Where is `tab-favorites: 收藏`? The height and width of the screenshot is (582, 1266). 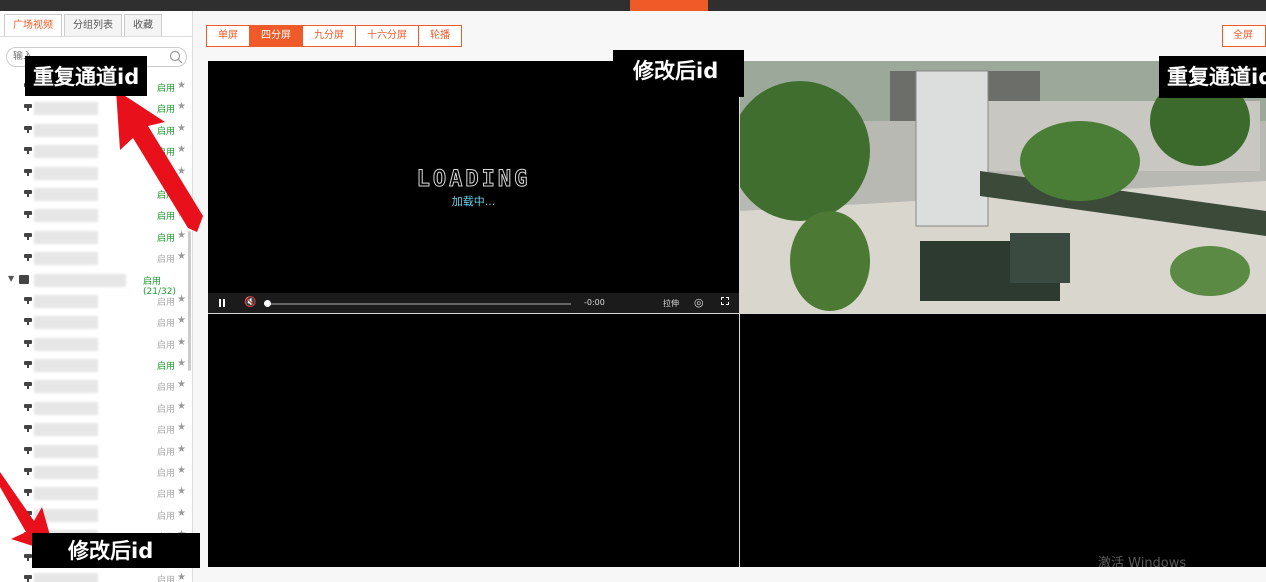
tab-favorites: 收藏 is located at coordinates (143, 25).